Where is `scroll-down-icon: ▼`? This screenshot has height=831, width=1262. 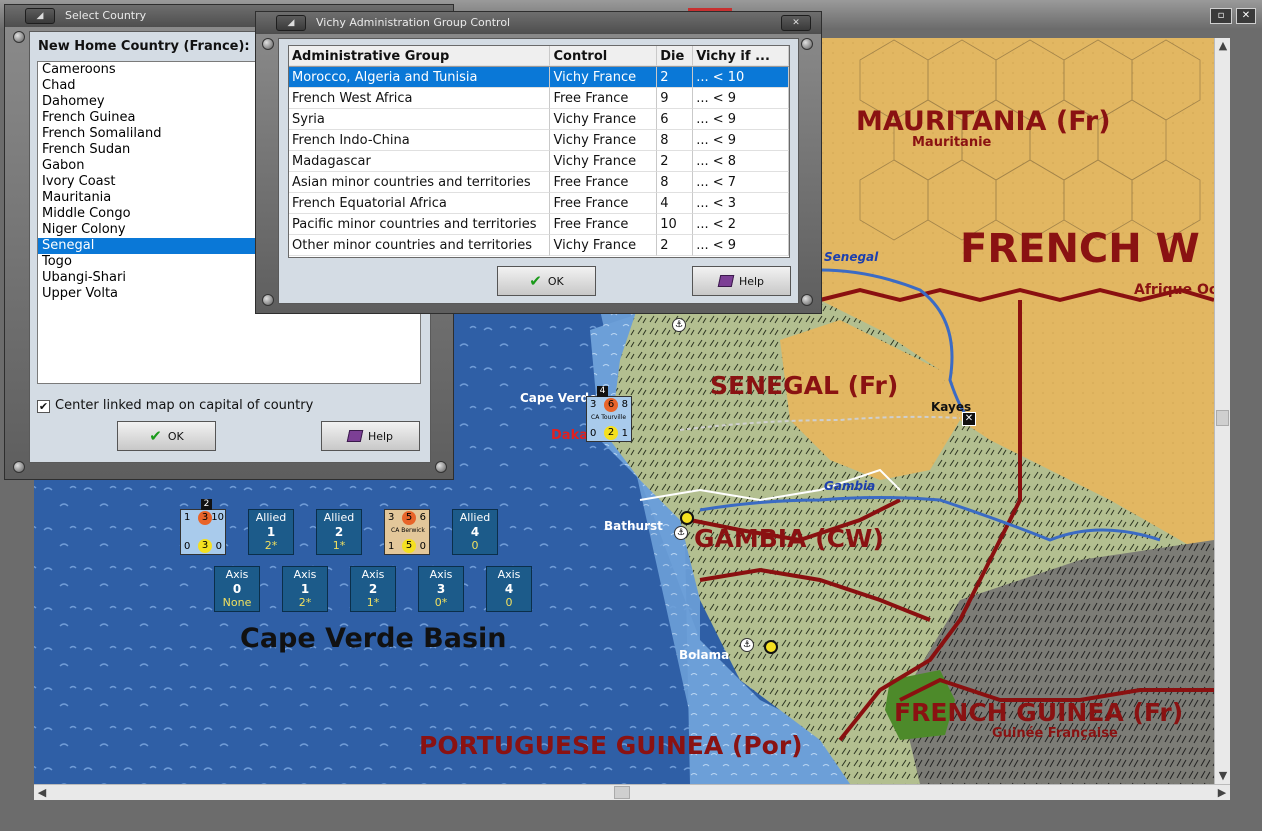
scroll-down-icon: ▼ is located at coordinates (1223, 776).